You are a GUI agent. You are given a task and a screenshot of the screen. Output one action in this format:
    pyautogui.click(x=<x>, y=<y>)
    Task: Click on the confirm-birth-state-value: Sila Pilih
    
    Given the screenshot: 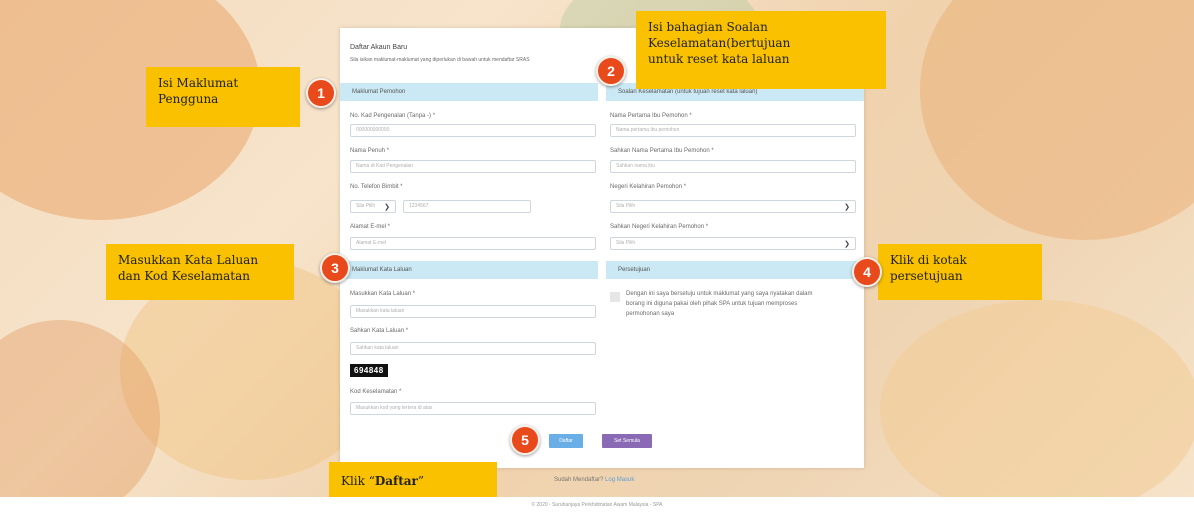 What is the action you would take?
    pyautogui.click(x=626, y=243)
    